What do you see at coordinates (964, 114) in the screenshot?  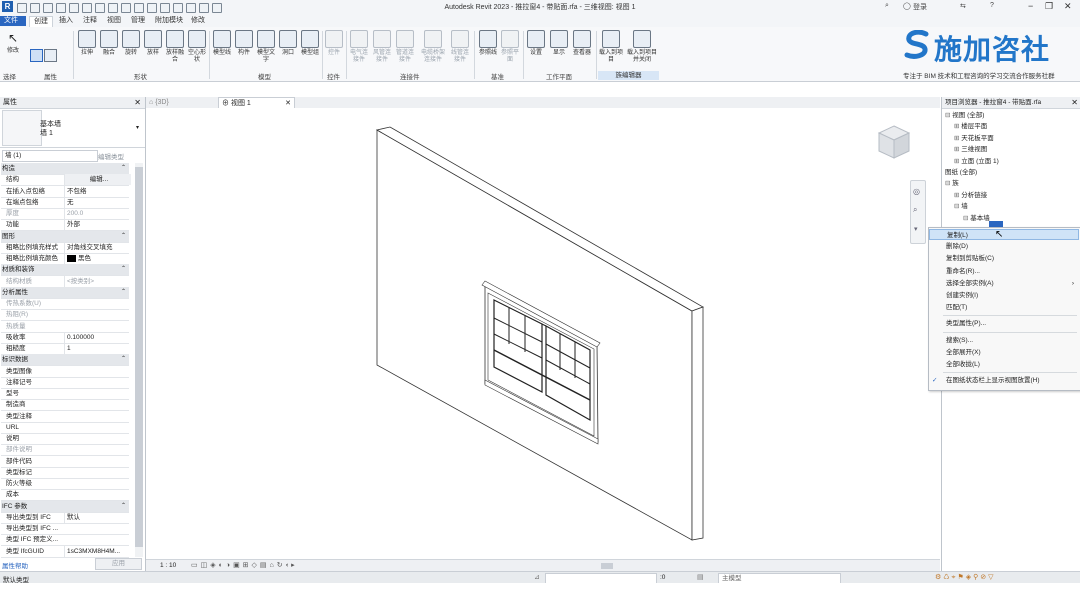 I see `browser-node: ⊟ 视图 (全部)` at bounding box center [964, 114].